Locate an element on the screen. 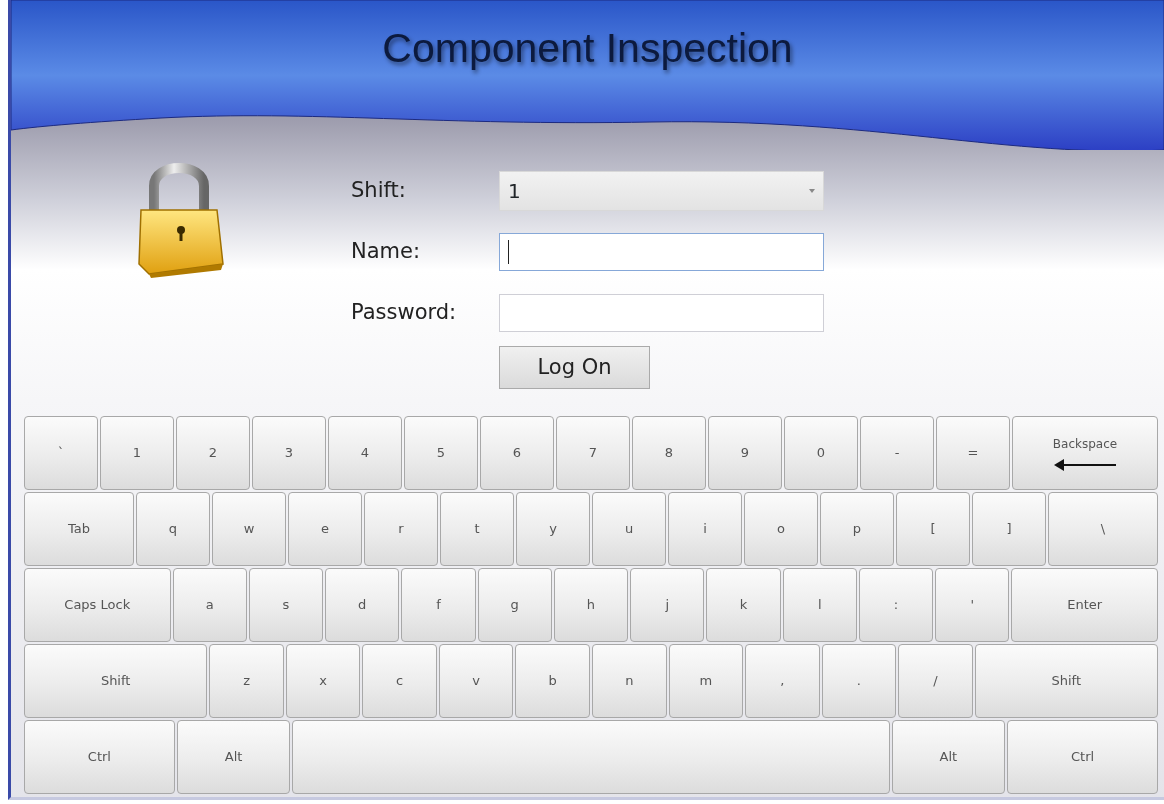  keyboard-key: e is located at coordinates (325, 529).